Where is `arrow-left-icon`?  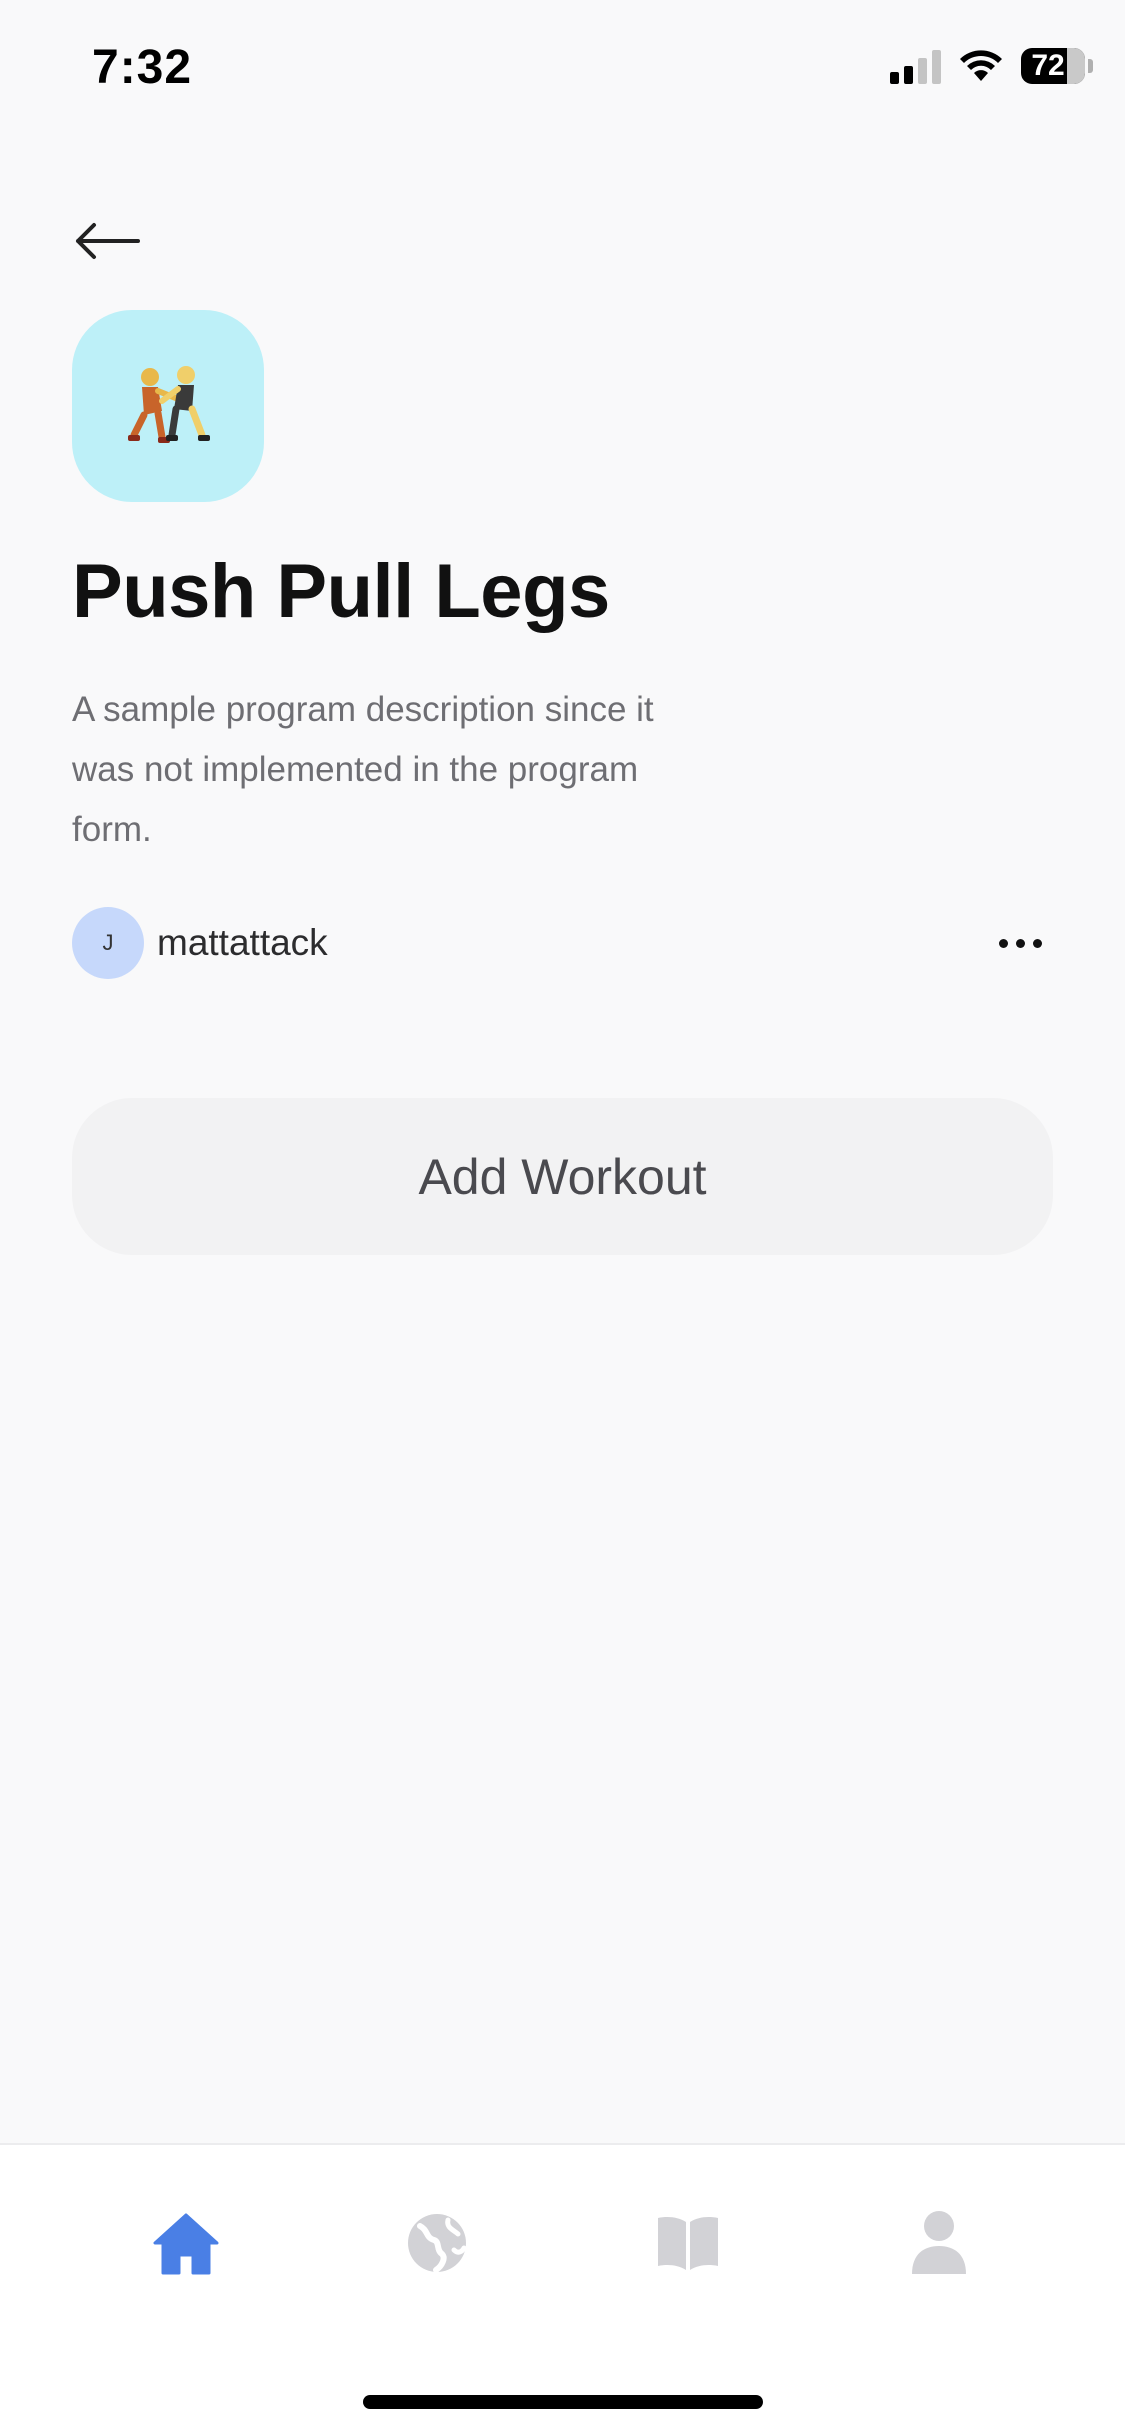 arrow-left-icon is located at coordinates (108, 241).